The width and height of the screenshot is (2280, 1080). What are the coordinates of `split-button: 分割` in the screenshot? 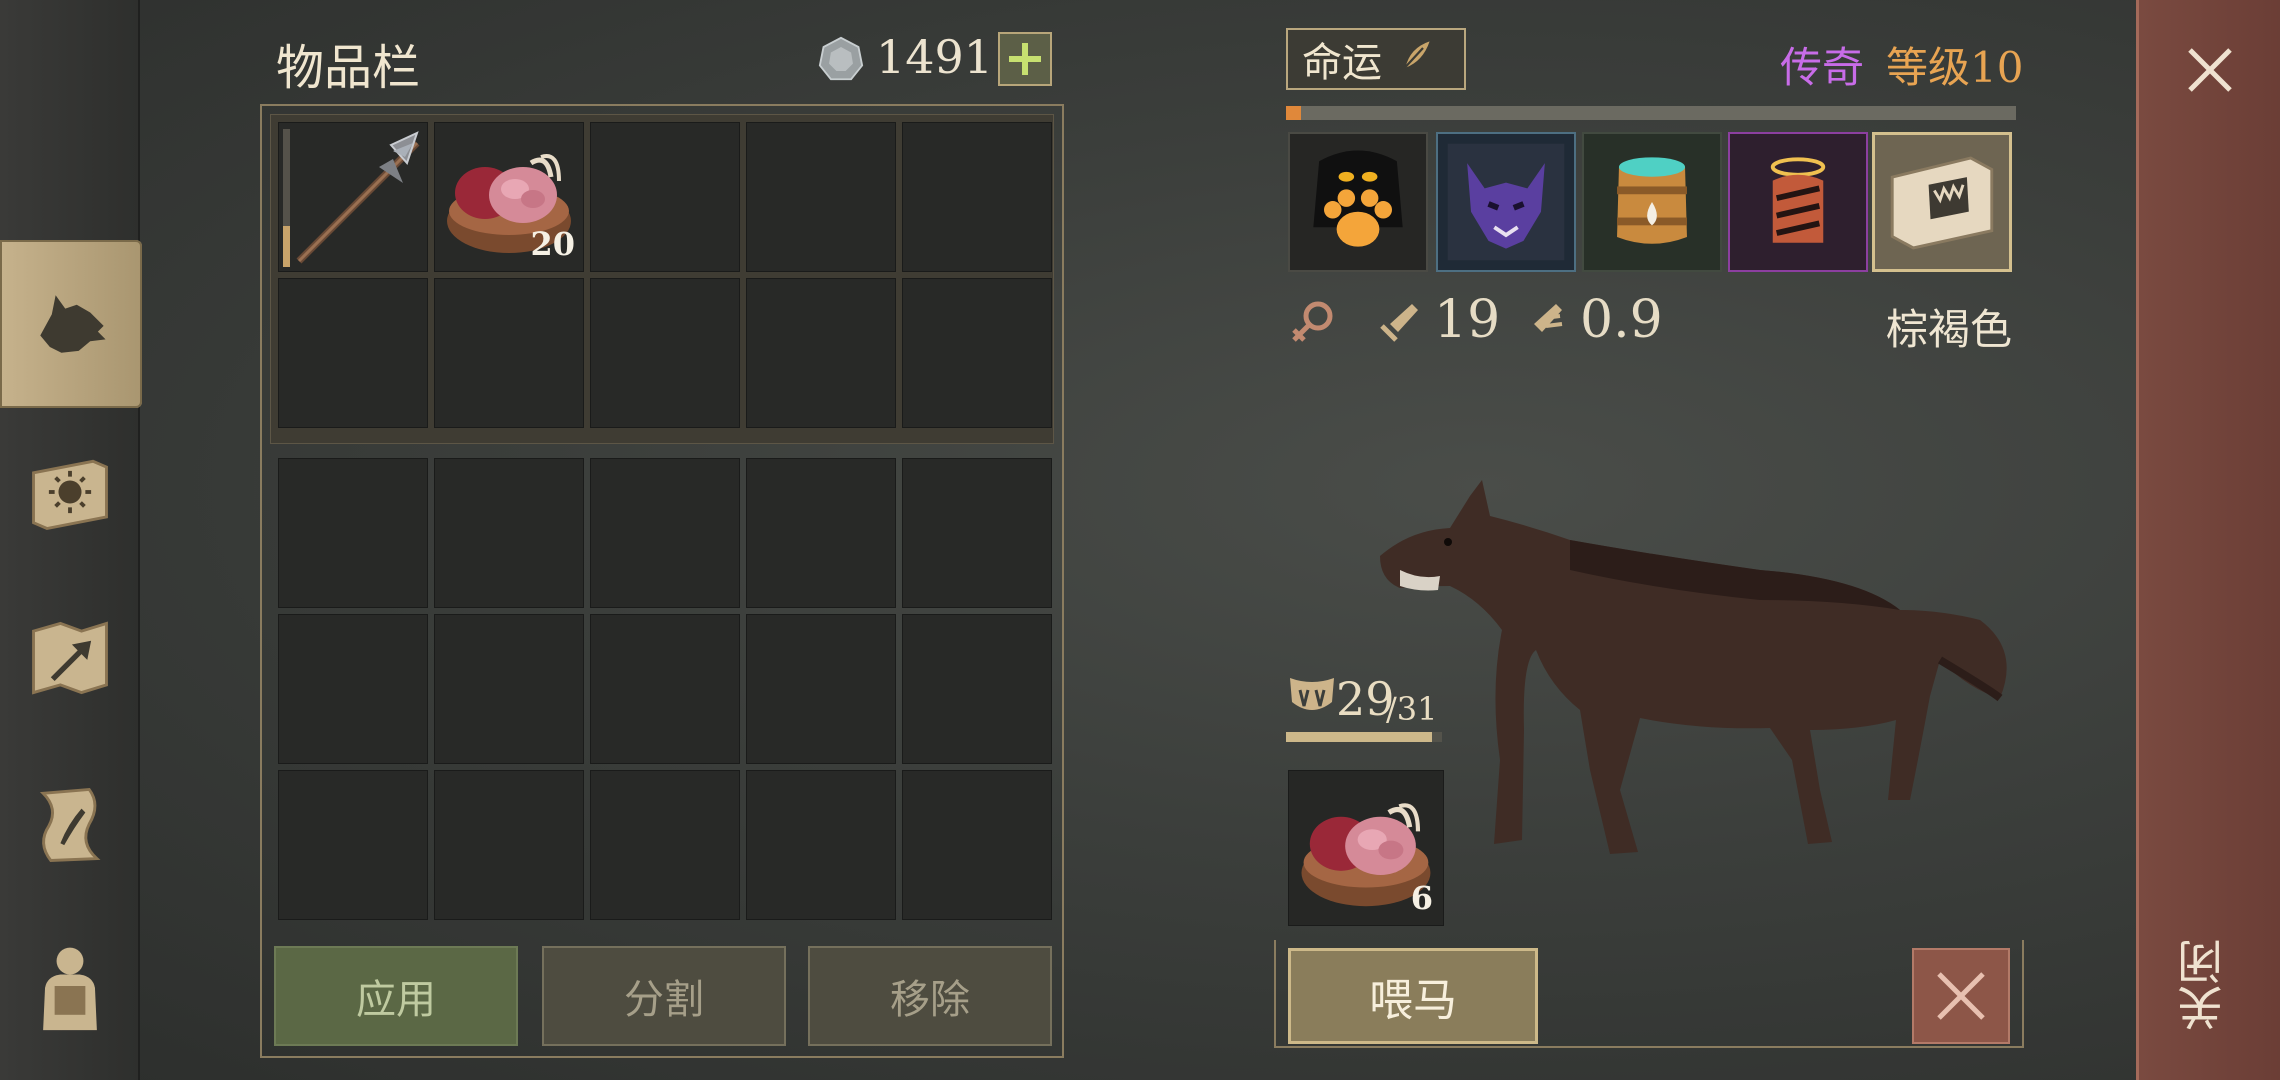 It's located at (664, 996).